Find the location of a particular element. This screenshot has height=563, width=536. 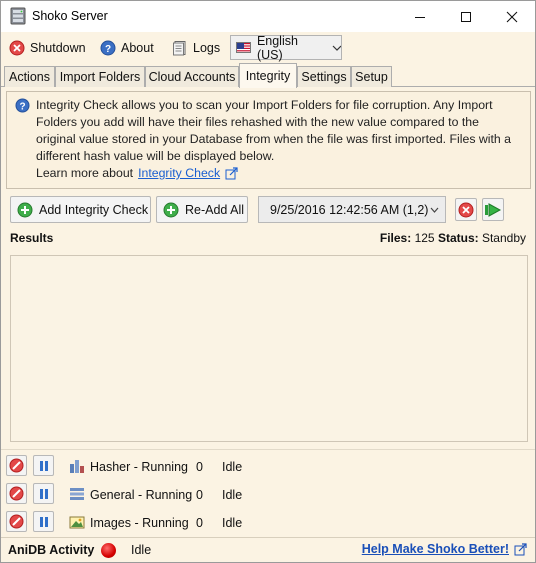

tab-label: Import Folders is located at coordinates (100, 77).